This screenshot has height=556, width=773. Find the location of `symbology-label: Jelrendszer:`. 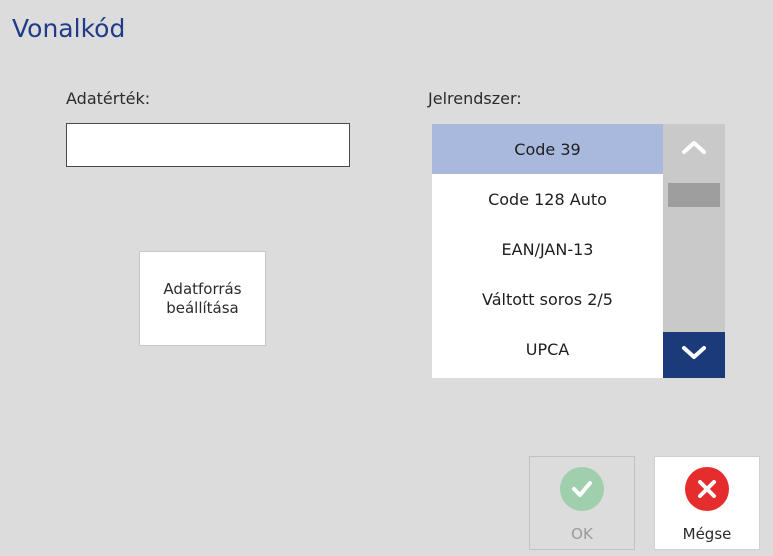

symbology-label: Jelrendszer: is located at coordinates (475, 98).